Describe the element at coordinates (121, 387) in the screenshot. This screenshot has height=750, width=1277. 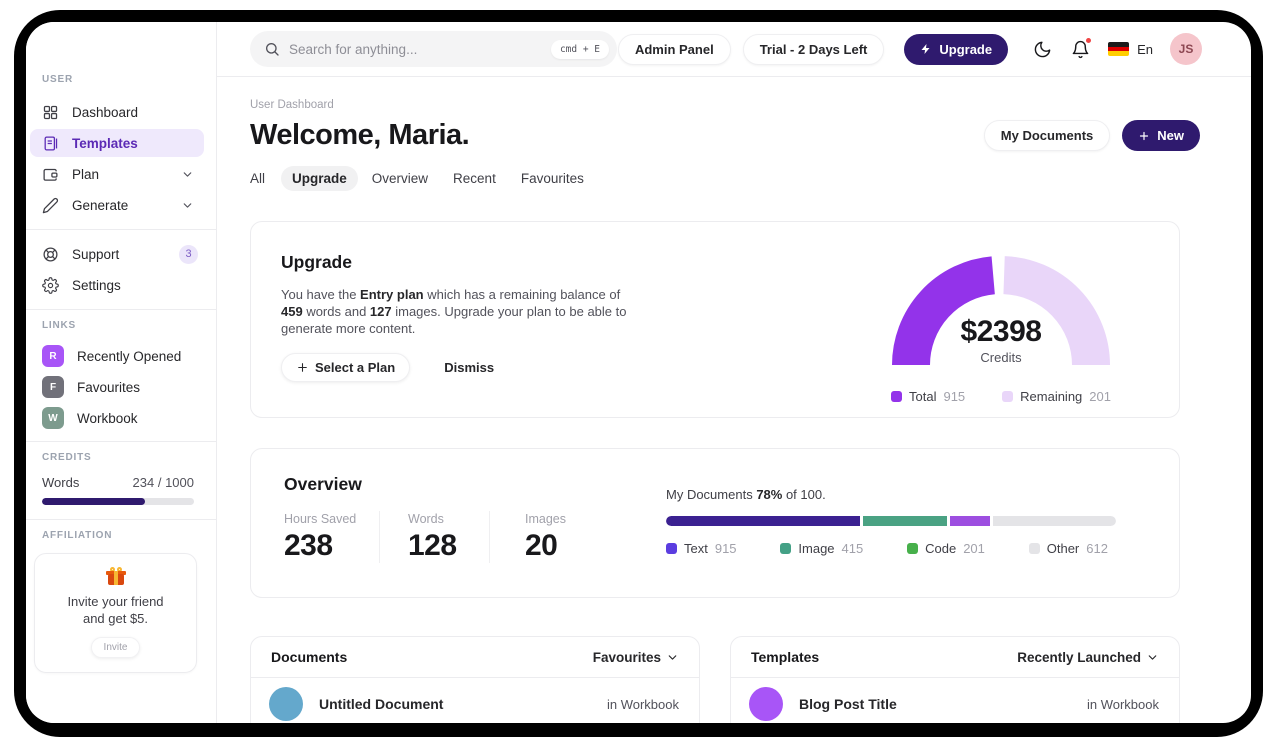
I see `sidebar-link-favourites: F Favourites` at that location.